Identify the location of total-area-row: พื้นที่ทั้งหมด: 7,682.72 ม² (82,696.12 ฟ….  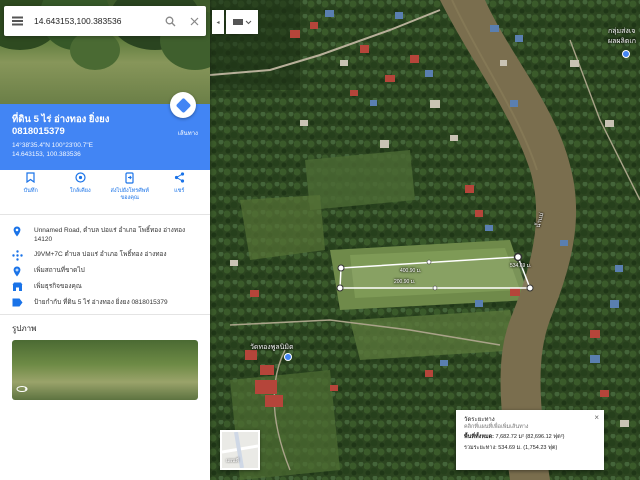
(530, 437).